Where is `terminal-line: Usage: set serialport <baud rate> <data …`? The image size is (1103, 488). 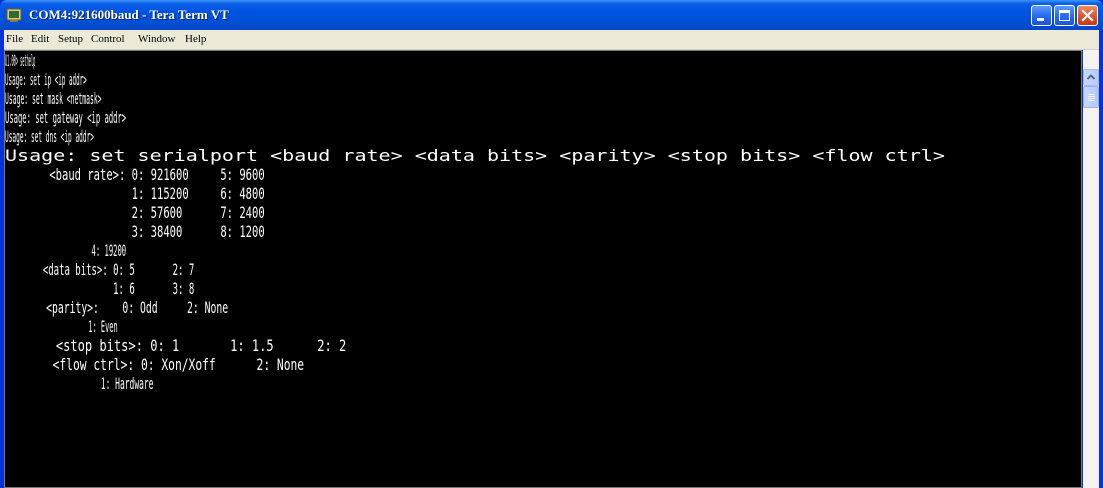
terminal-line: Usage: set serialport <baud rate> <data … is located at coordinates (475, 155).